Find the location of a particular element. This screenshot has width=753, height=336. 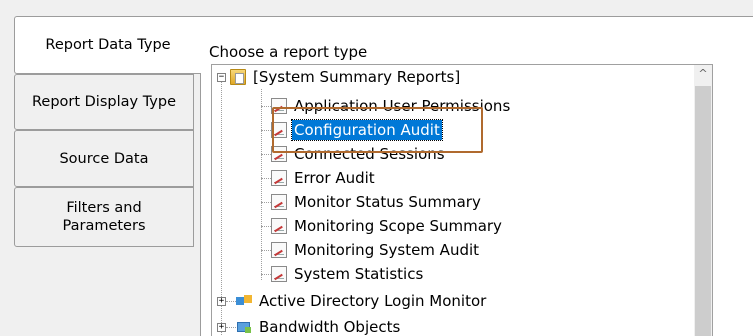

active-directory-icon is located at coordinates (244, 301).